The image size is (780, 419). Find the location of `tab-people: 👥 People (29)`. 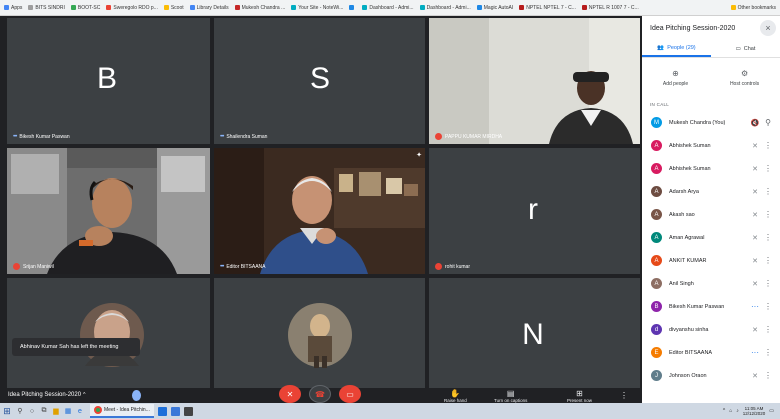

tab-people: 👥 People (29) is located at coordinates (676, 48).